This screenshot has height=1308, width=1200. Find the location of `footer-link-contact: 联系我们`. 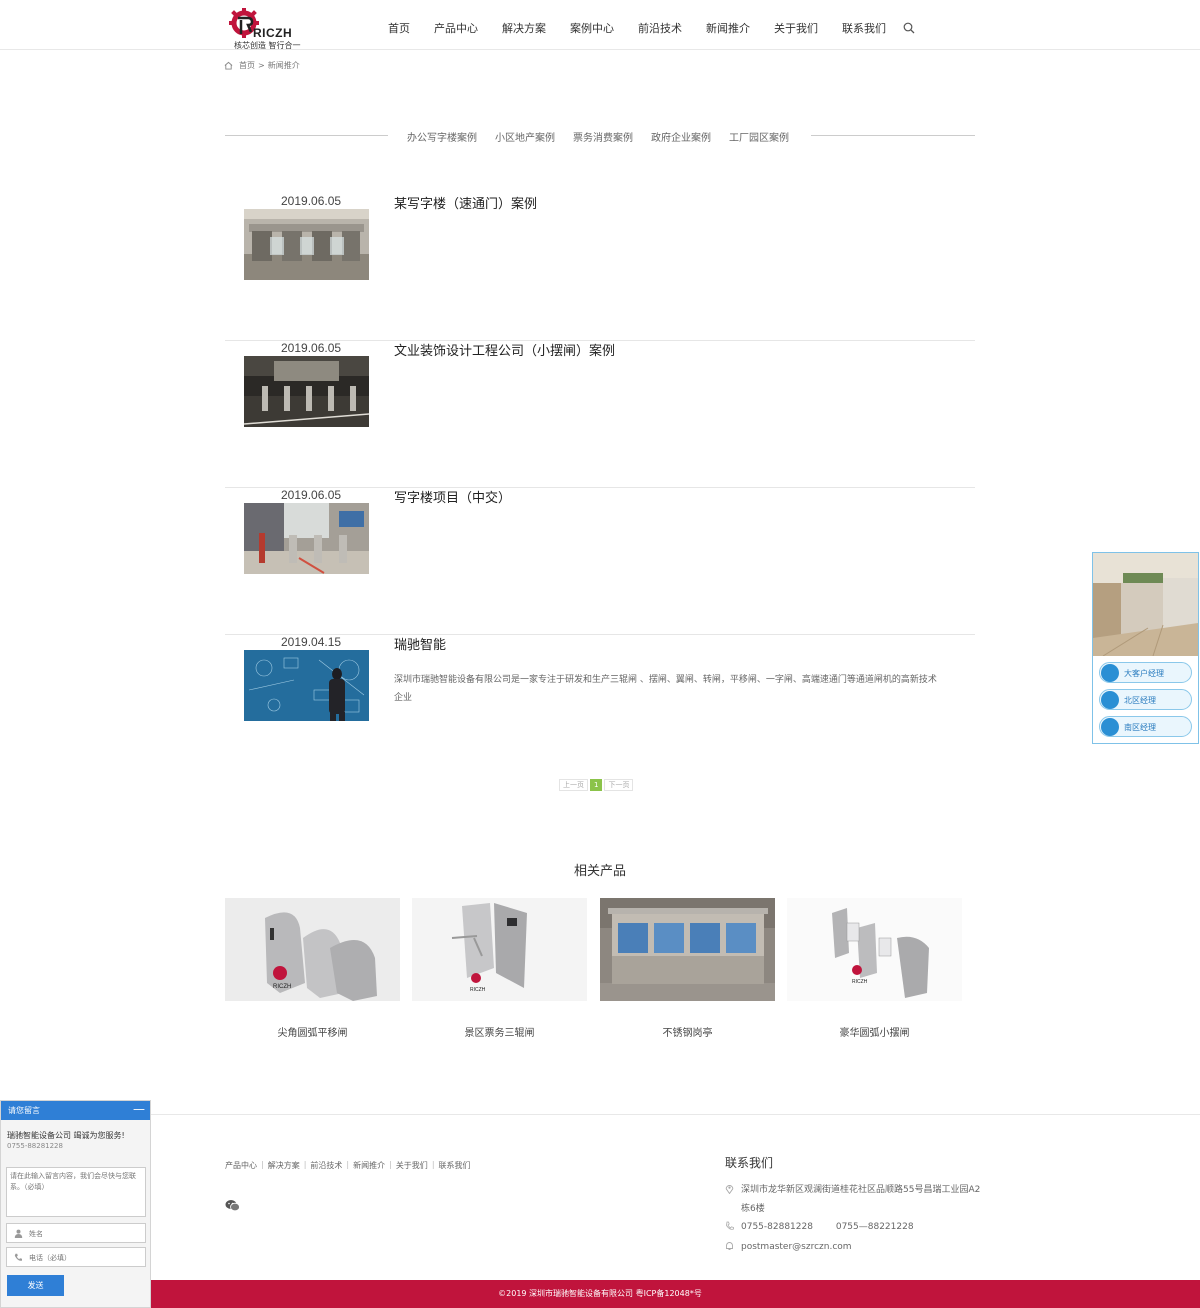

footer-link-contact: 联系我们 is located at coordinates (455, 1165).